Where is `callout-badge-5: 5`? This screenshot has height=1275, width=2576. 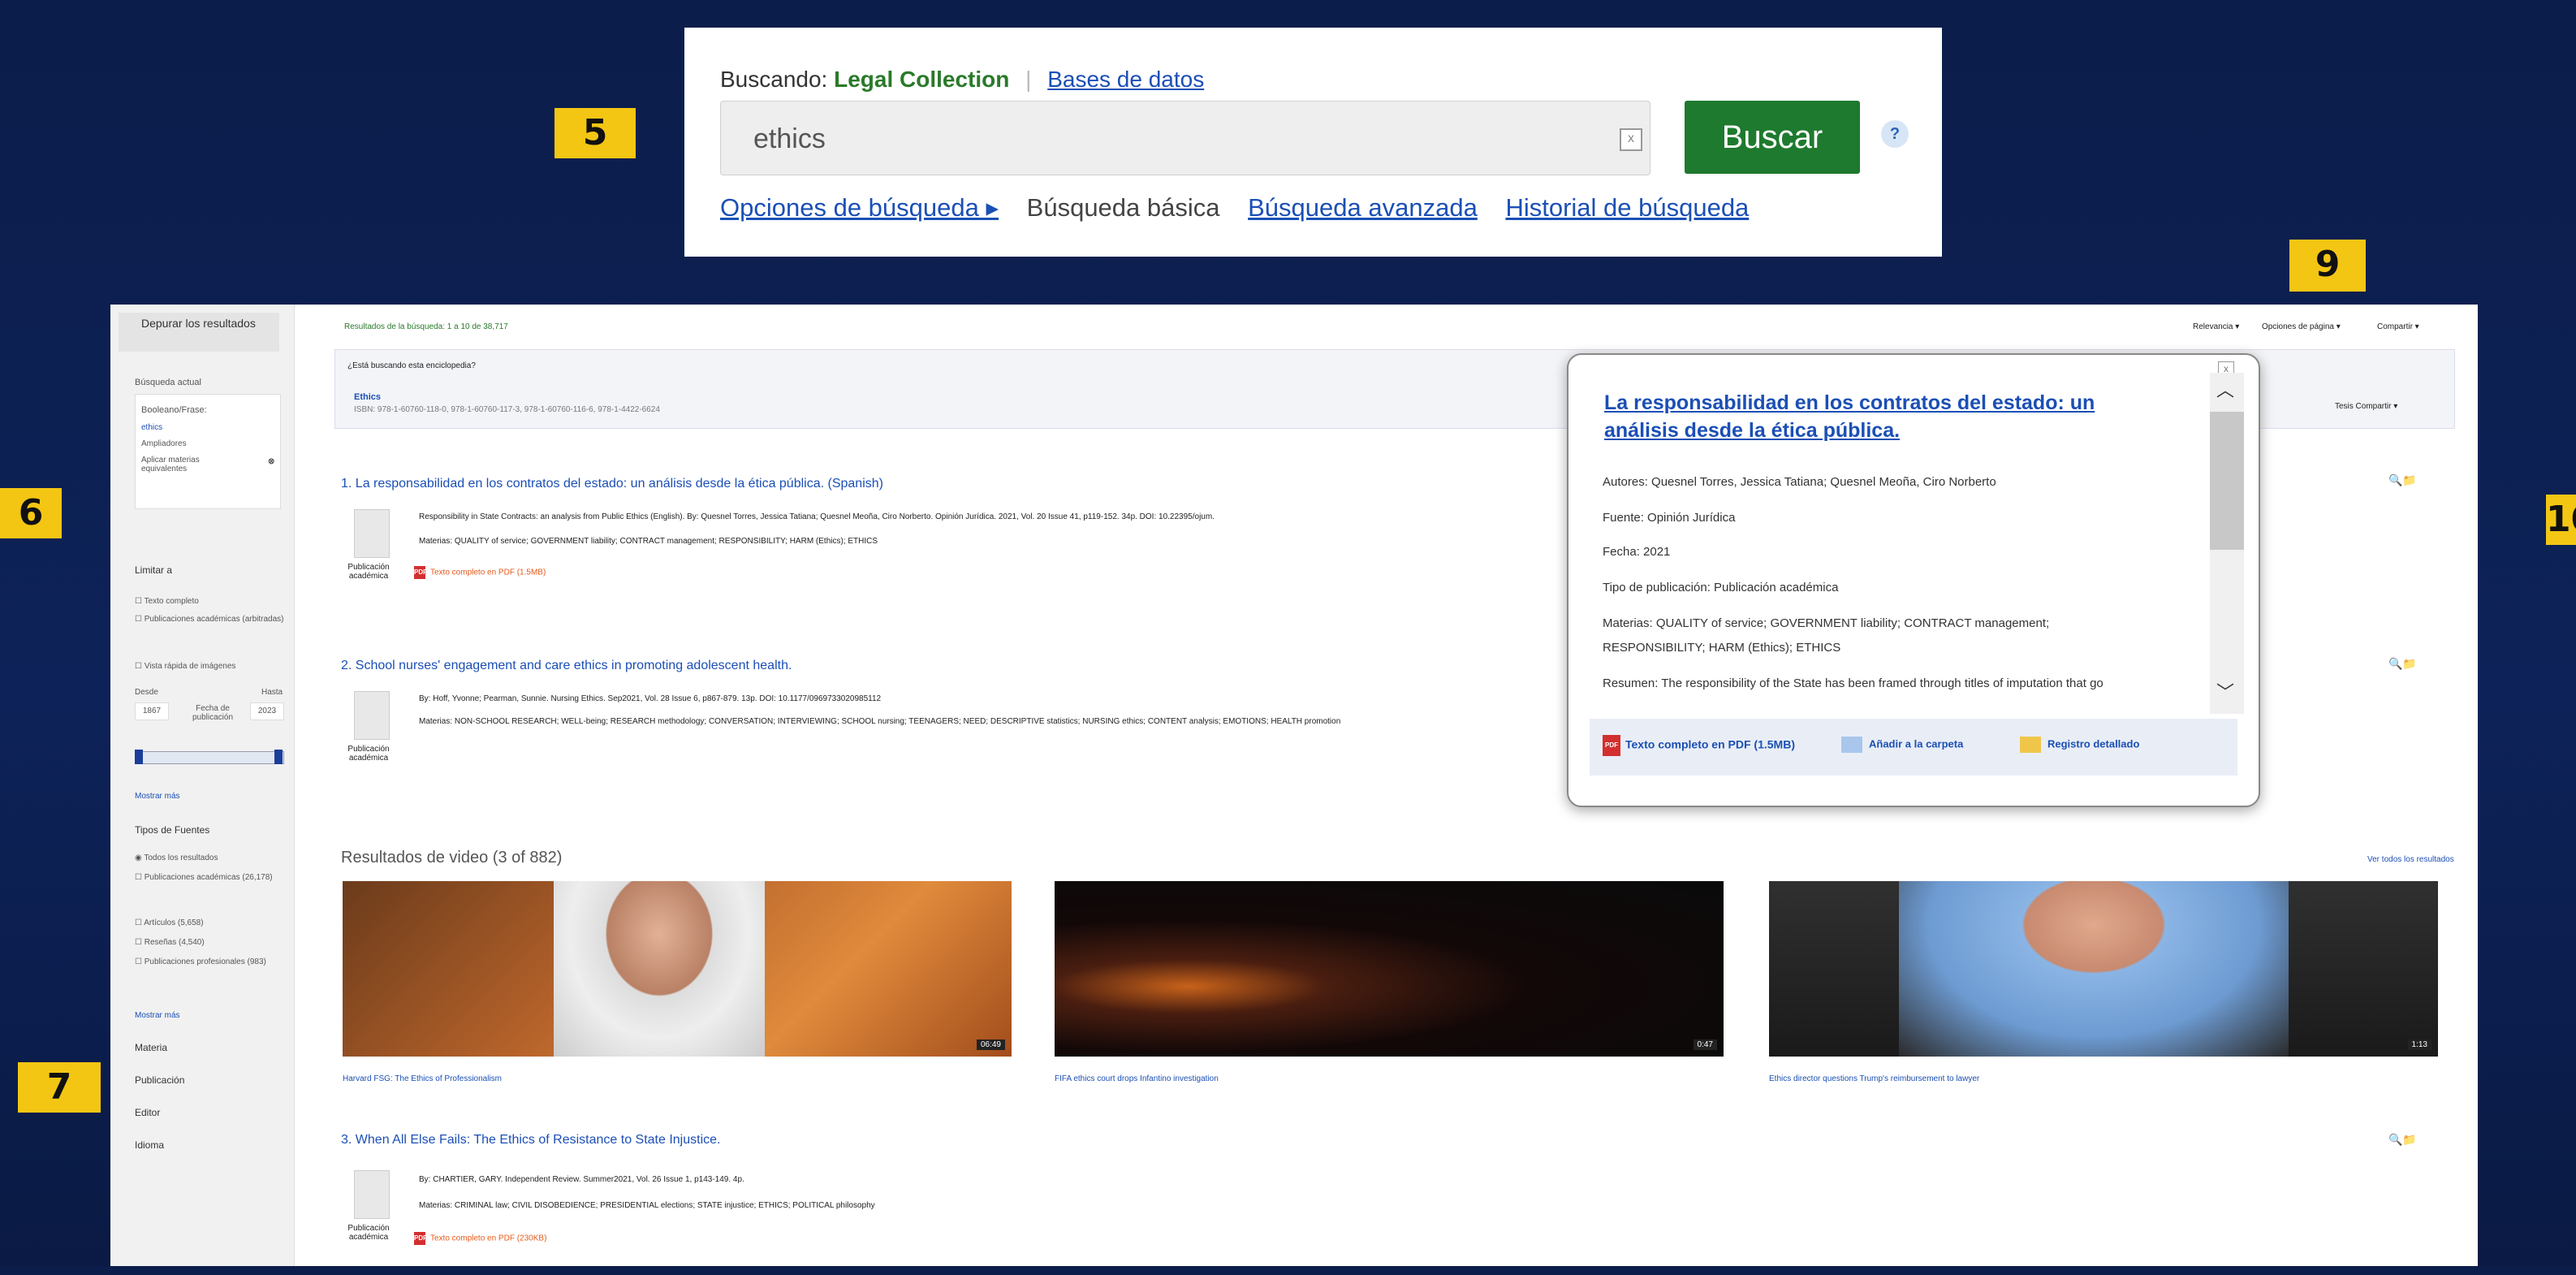 callout-badge-5: 5 is located at coordinates (595, 133).